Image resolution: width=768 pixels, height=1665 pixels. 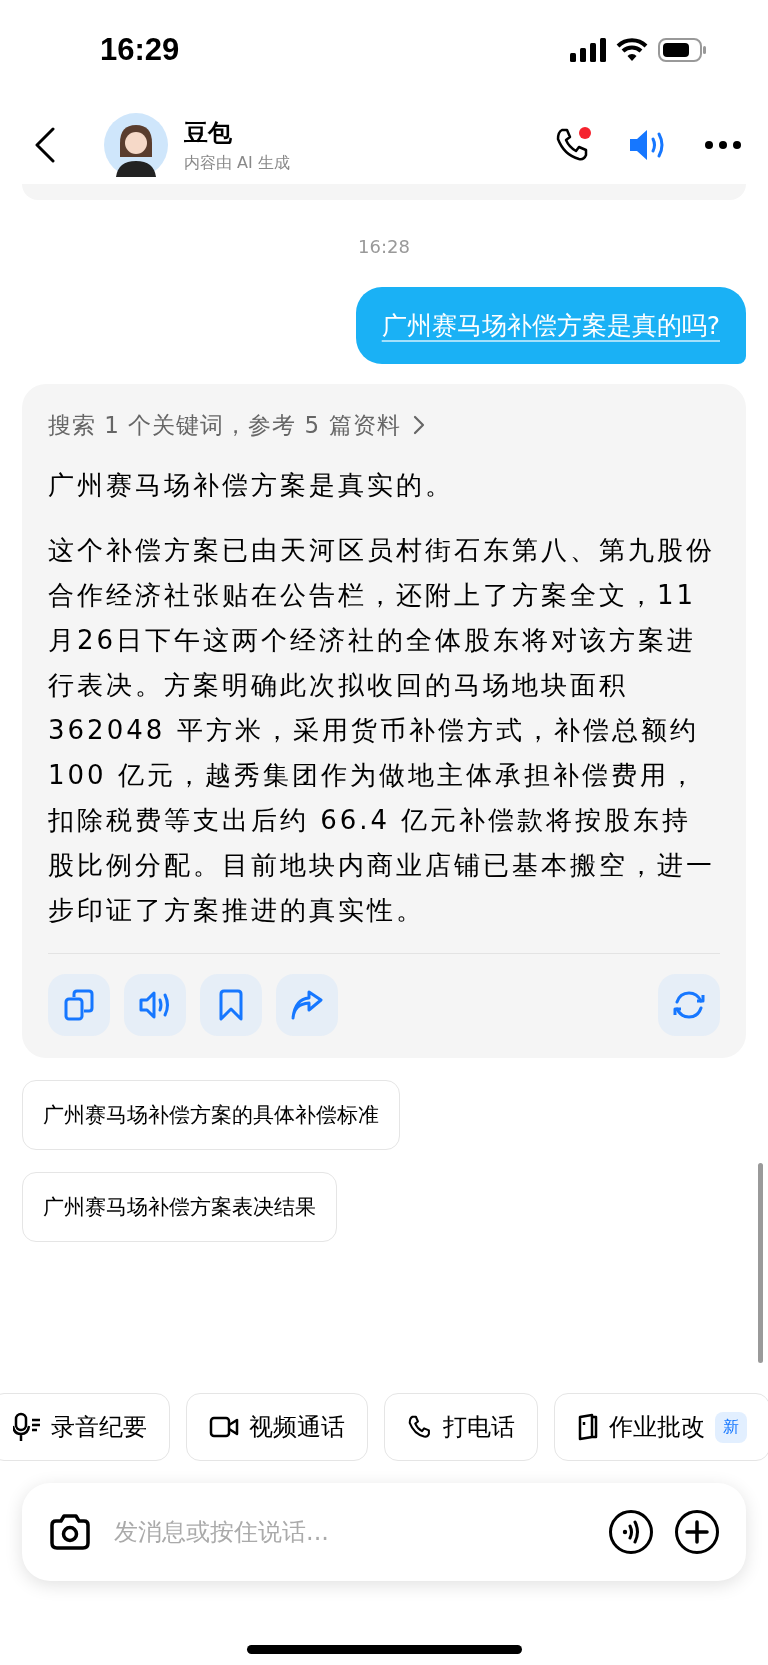 I want to click on status-time: 16:29, so click(x=140, y=50).